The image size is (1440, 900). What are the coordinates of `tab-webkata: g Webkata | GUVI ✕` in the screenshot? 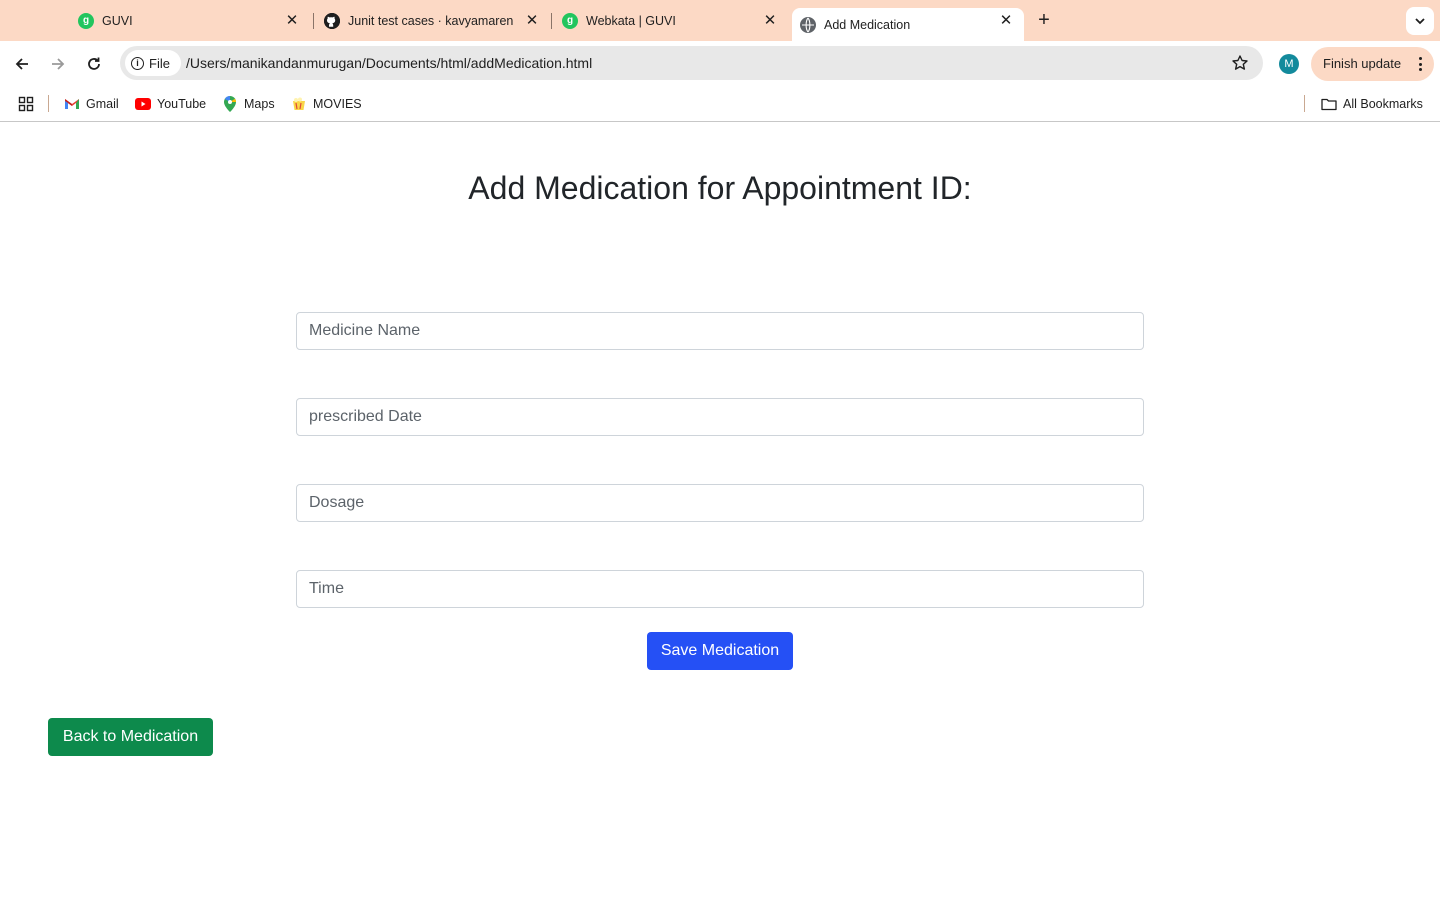 It's located at (671, 20).